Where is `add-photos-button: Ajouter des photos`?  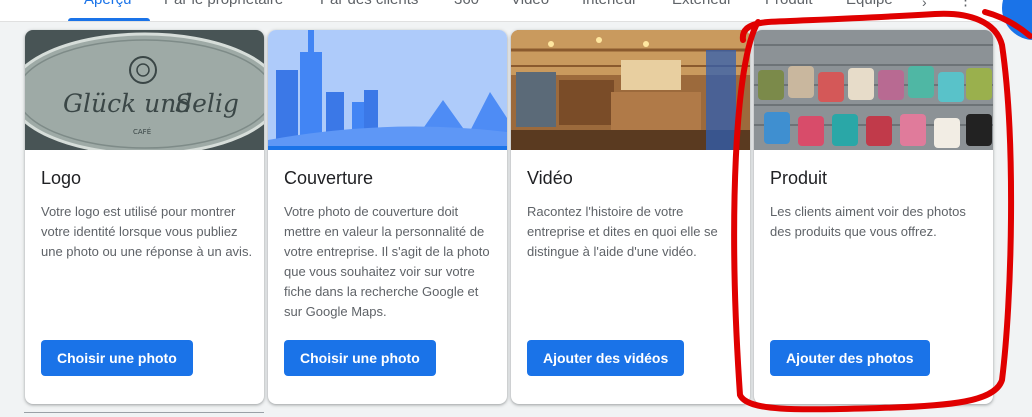
add-photos-button: Ajouter des photos is located at coordinates (850, 358).